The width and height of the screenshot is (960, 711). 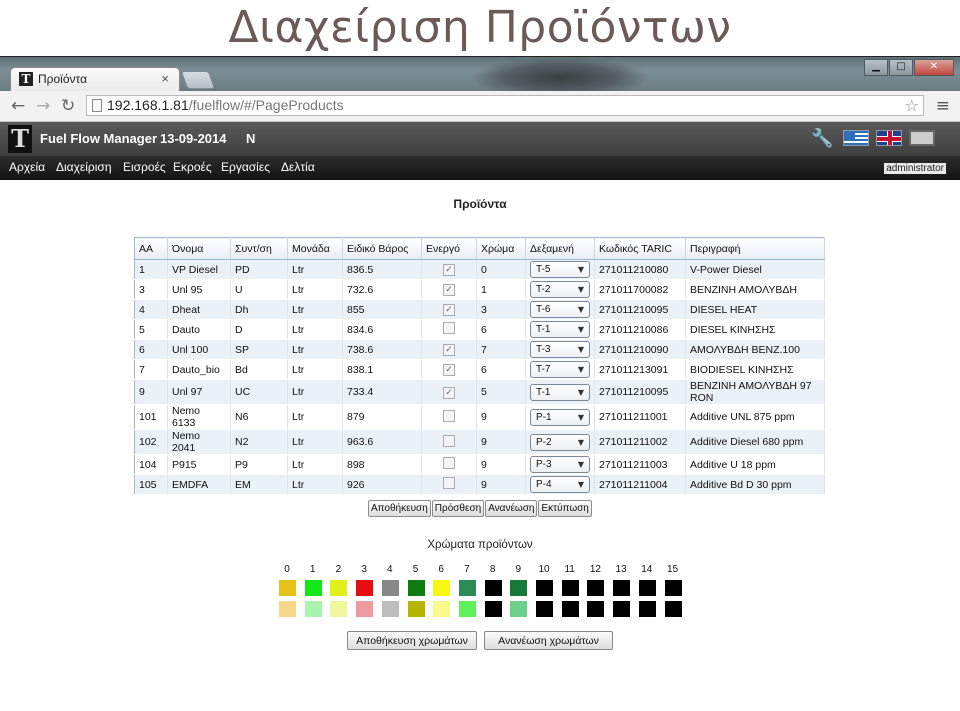 I want to click on tank-select: T-5 ▼, so click(x=560, y=269).